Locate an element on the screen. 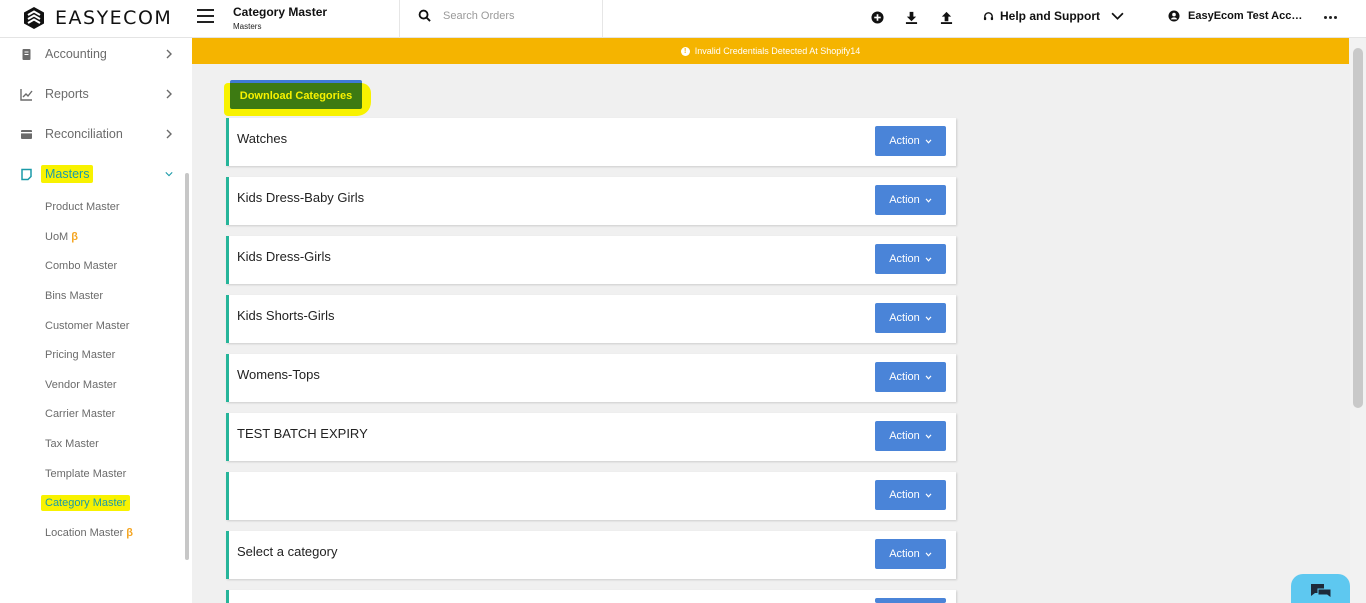  category-card: TEST BATCH EXPIRY Action is located at coordinates (591, 437).